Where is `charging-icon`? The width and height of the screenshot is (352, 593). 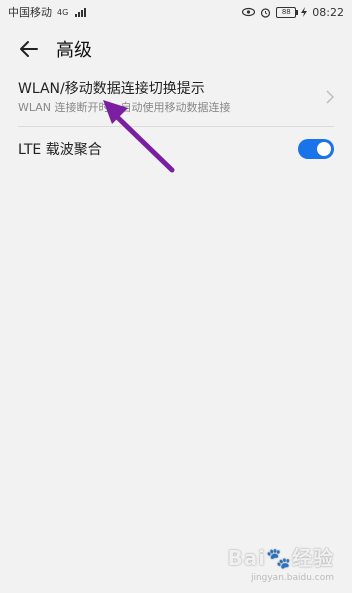 charging-icon is located at coordinates (304, 12).